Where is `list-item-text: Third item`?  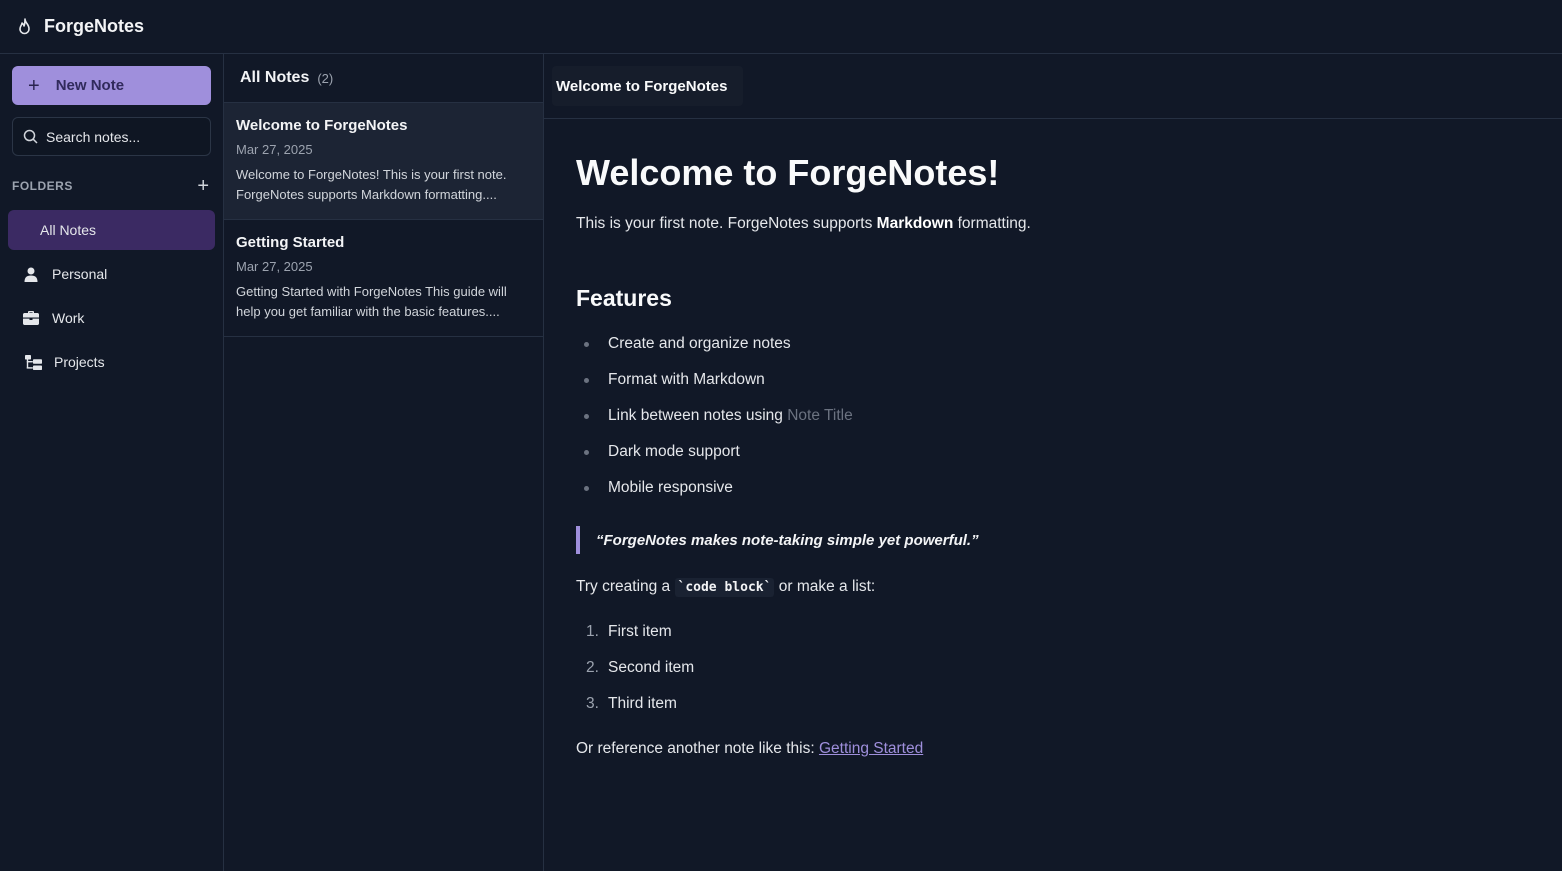
list-item-text: Third item is located at coordinates (642, 703).